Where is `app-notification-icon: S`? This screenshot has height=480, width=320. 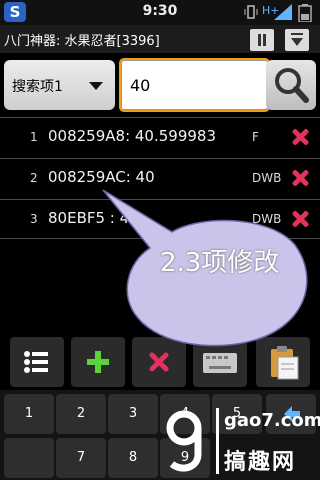 app-notification-icon: S is located at coordinates (15, 12).